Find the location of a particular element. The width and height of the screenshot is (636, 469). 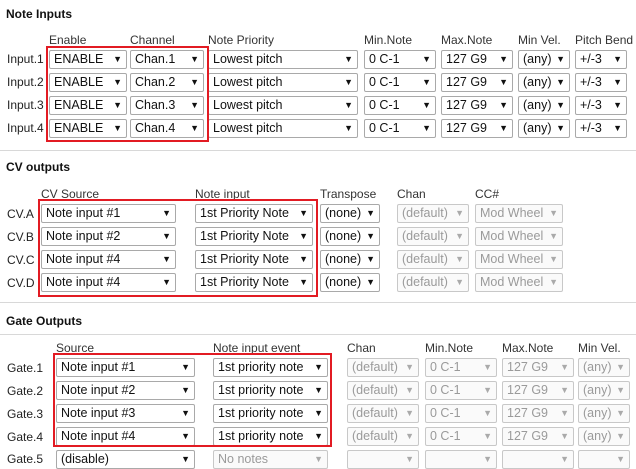

row-label-cv-c: CV.C is located at coordinates (21, 260).